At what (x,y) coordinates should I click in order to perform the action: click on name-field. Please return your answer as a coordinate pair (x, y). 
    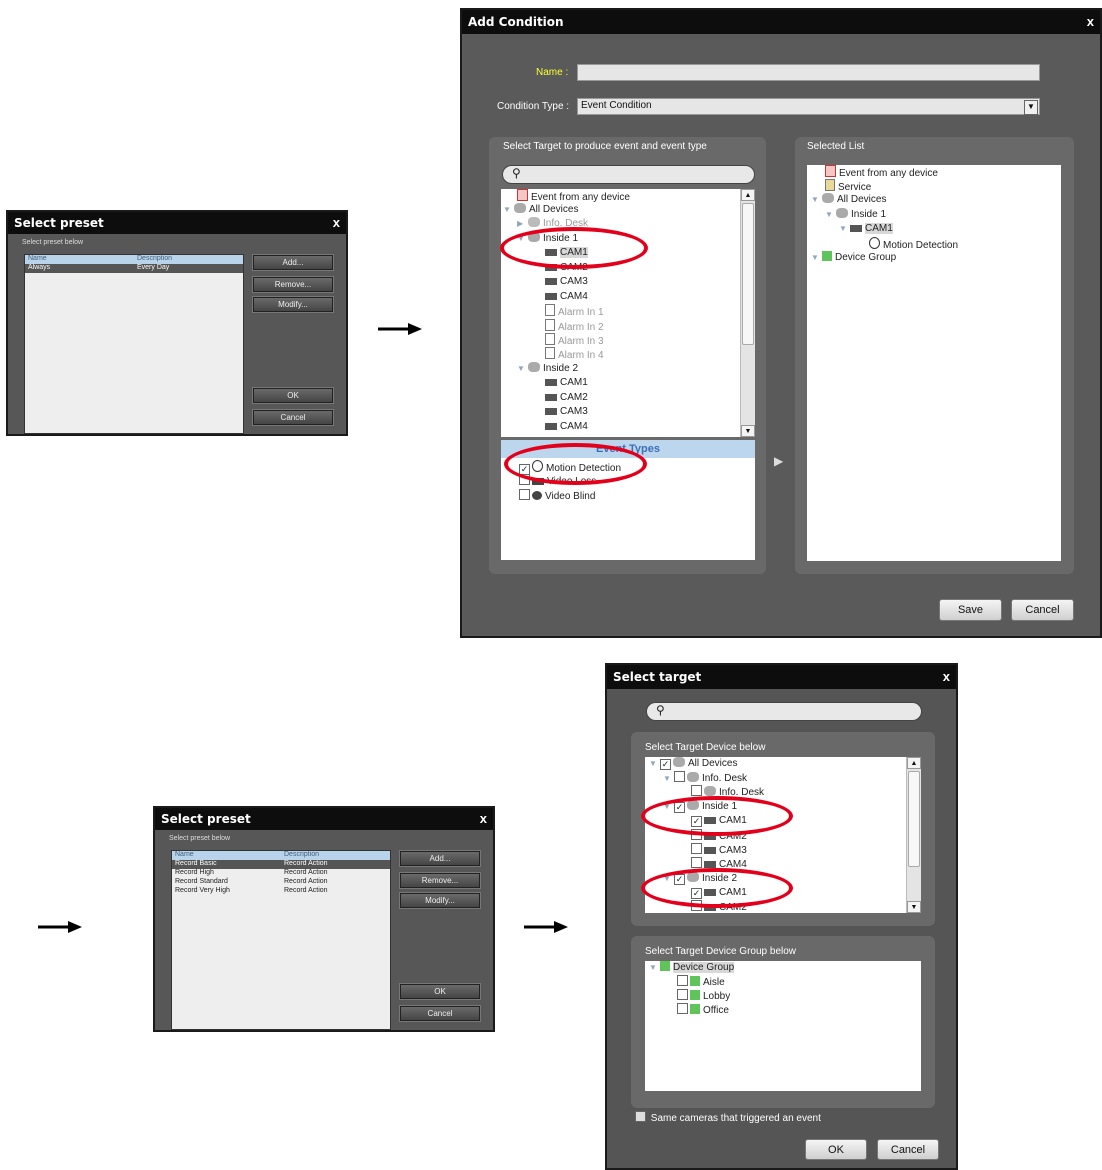
    Looking at the image, I should click on (808, 72).